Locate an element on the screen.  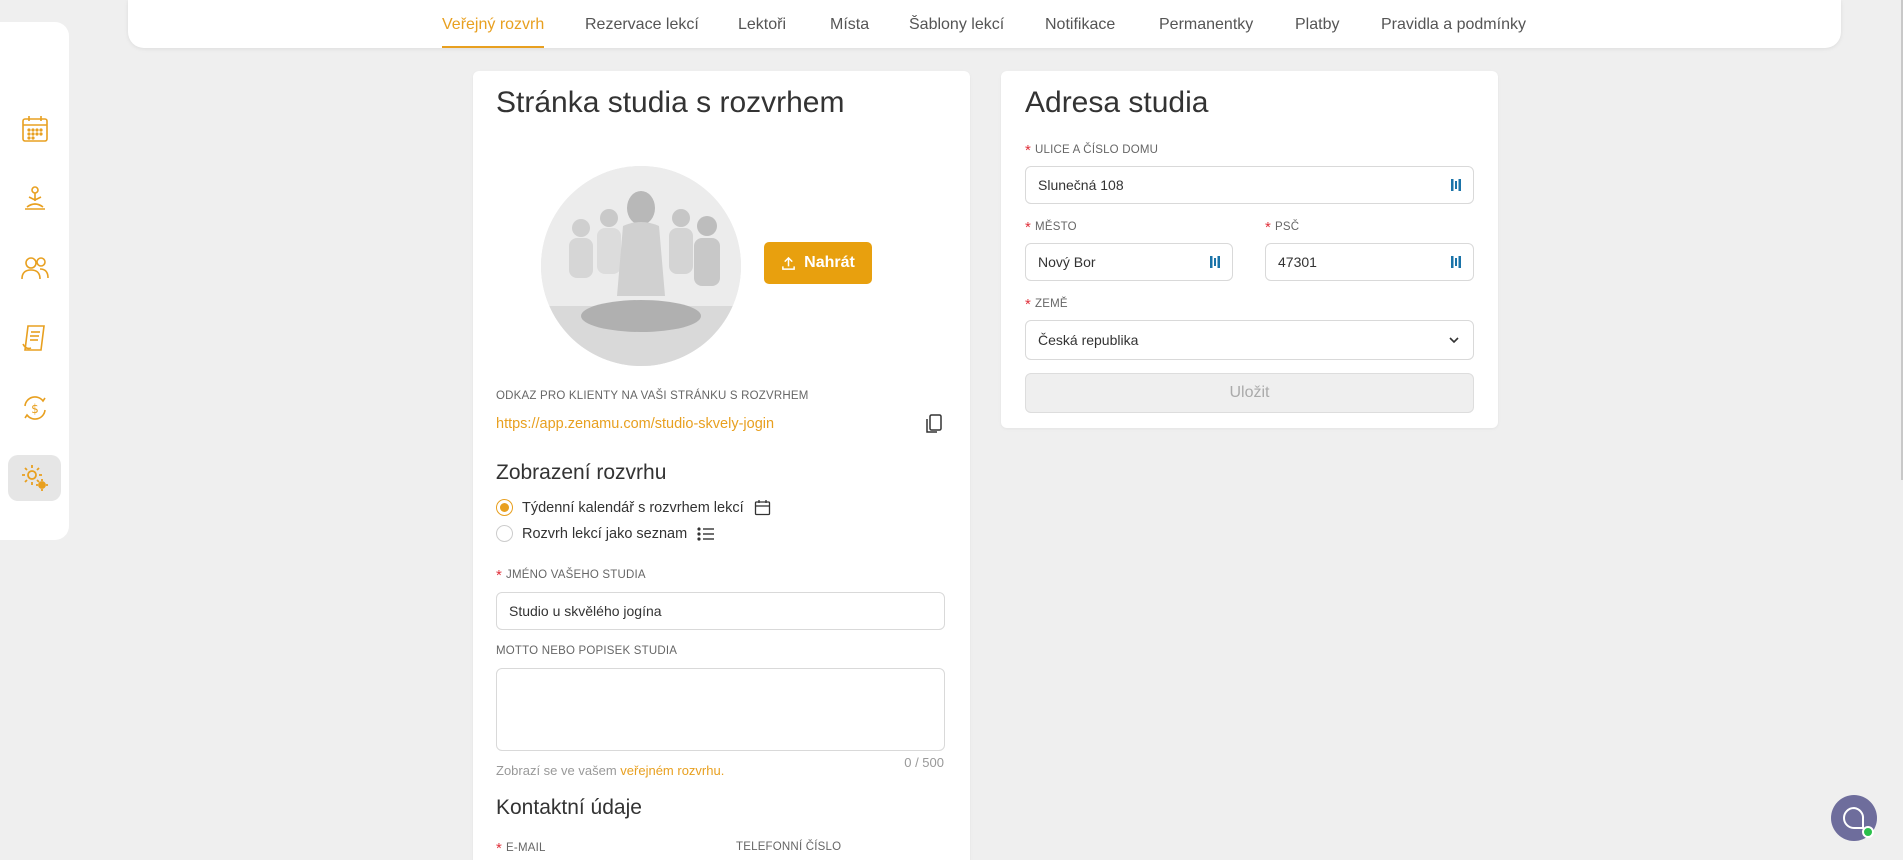
studio-avatar is located at coordinates (641, 266).